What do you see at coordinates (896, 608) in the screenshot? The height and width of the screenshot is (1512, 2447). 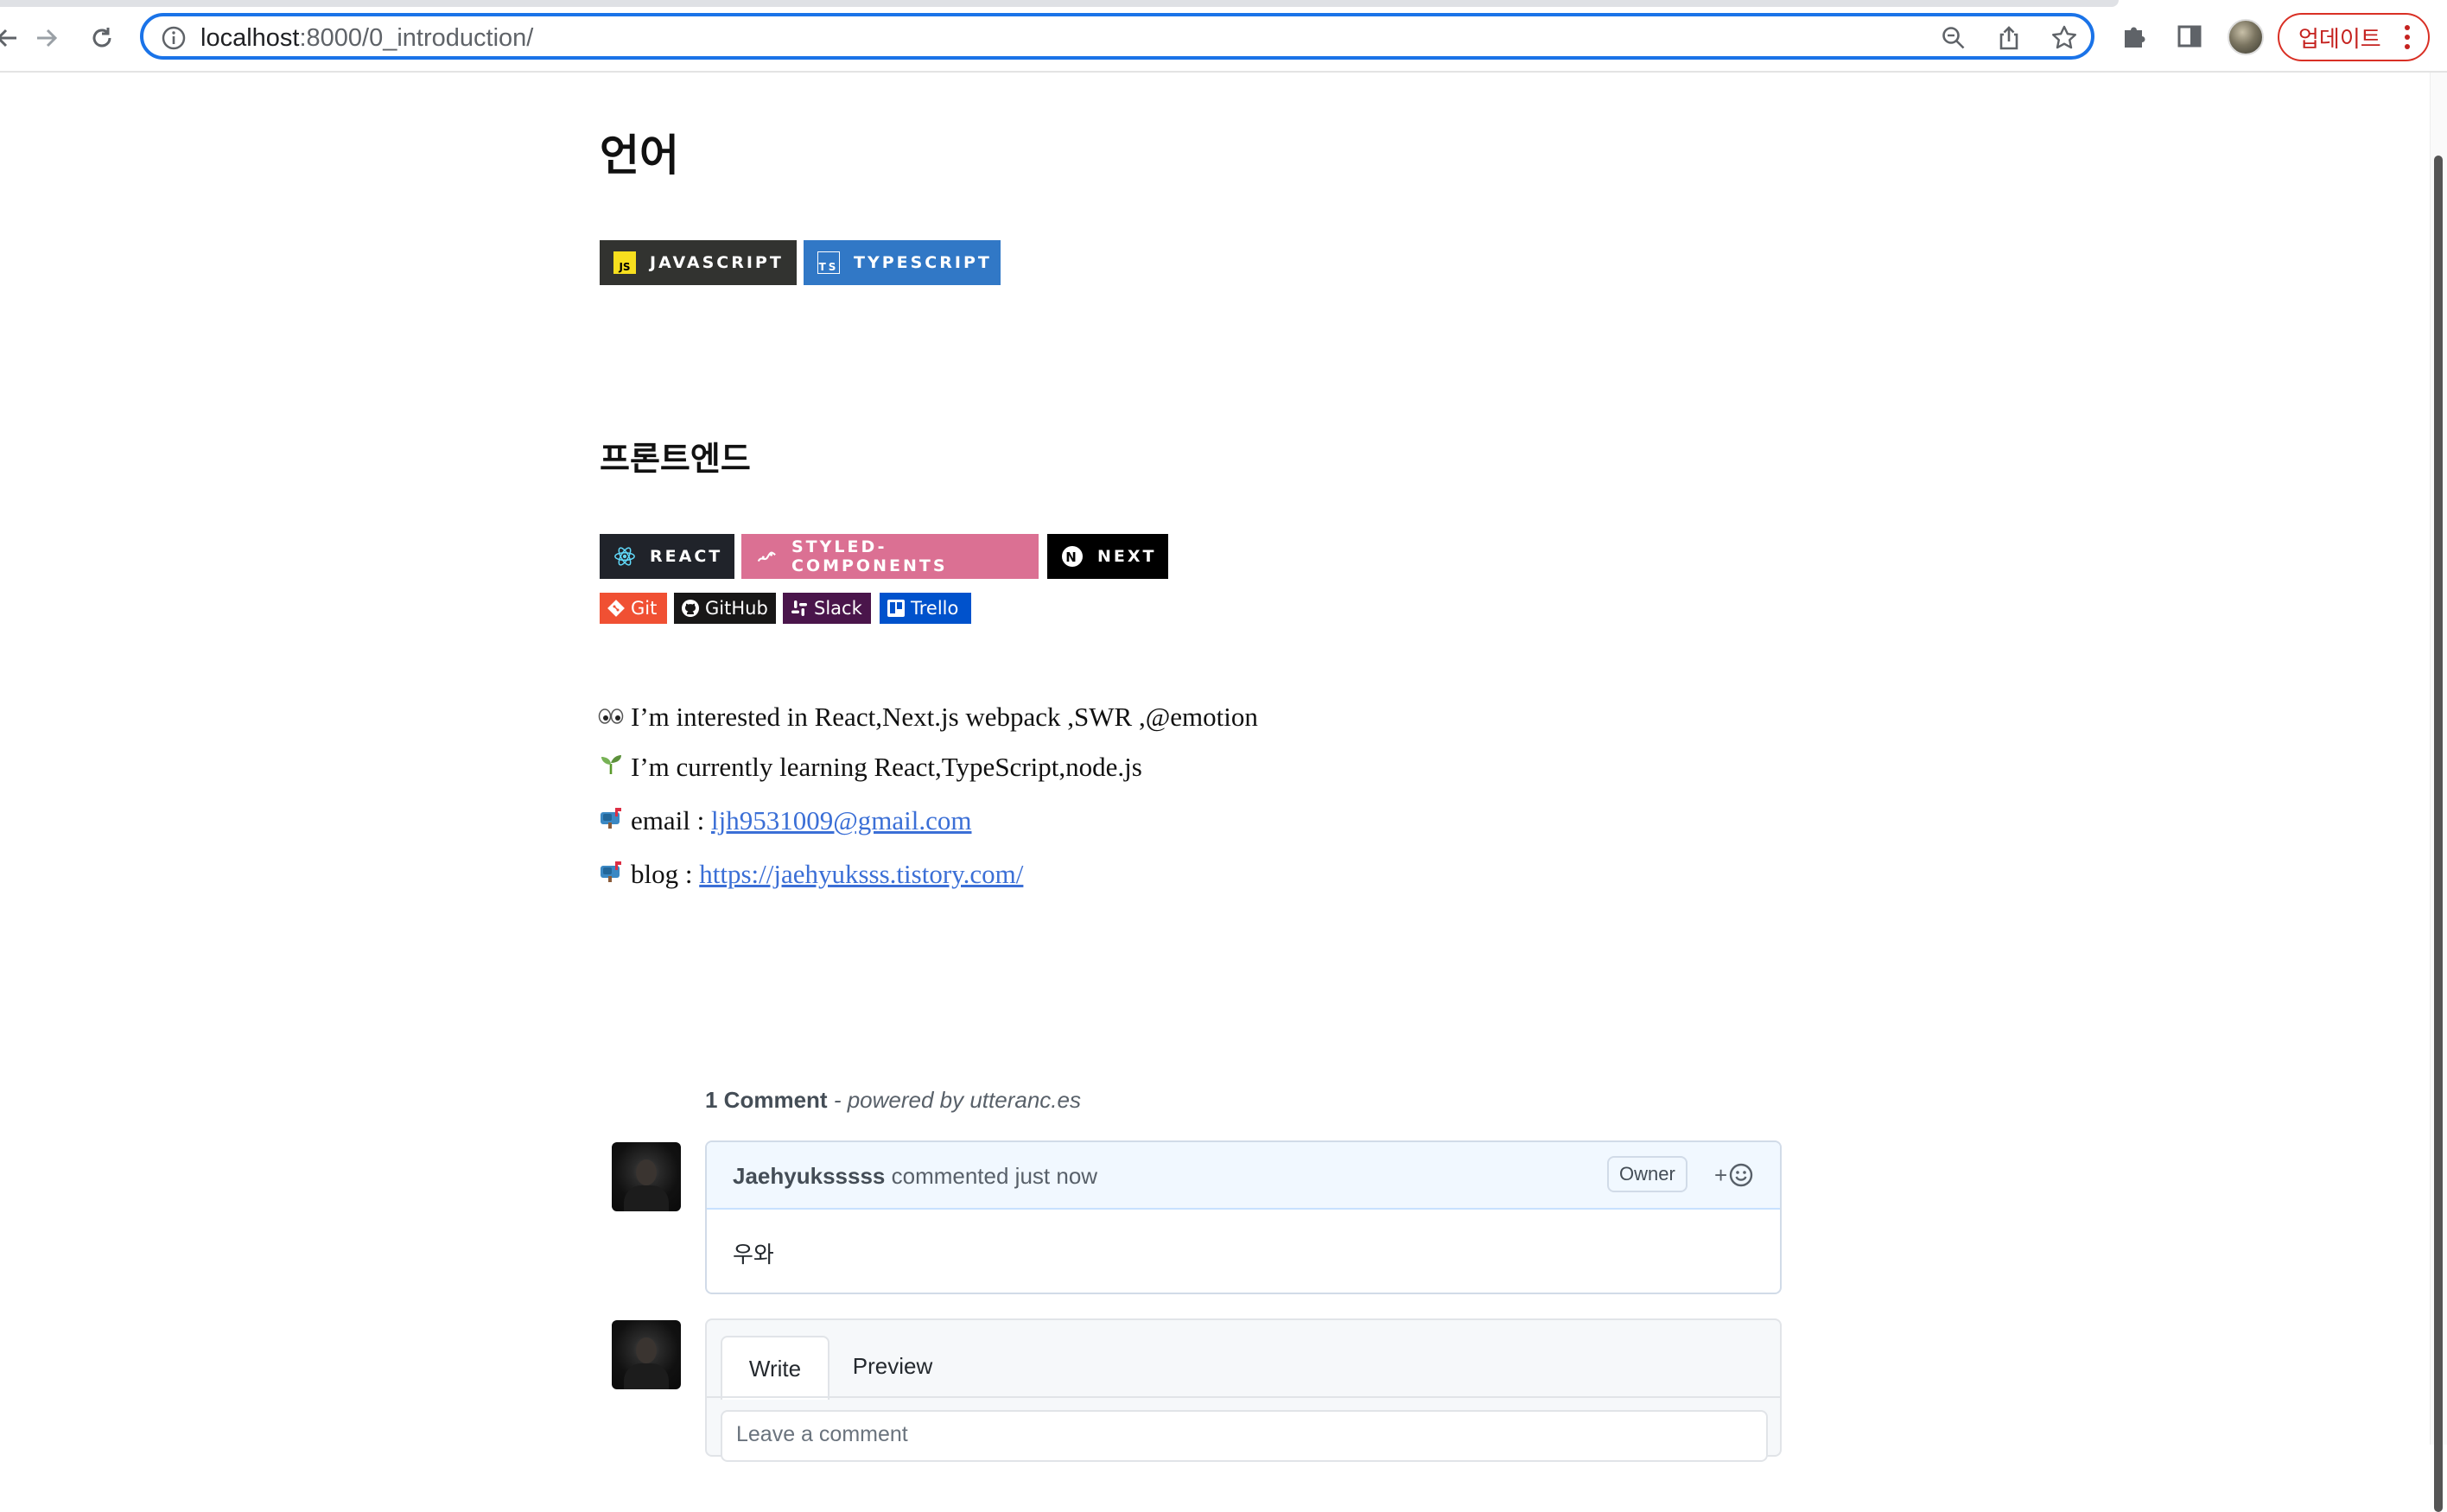 I see `trello-icon` at bounding box center [896, 608].